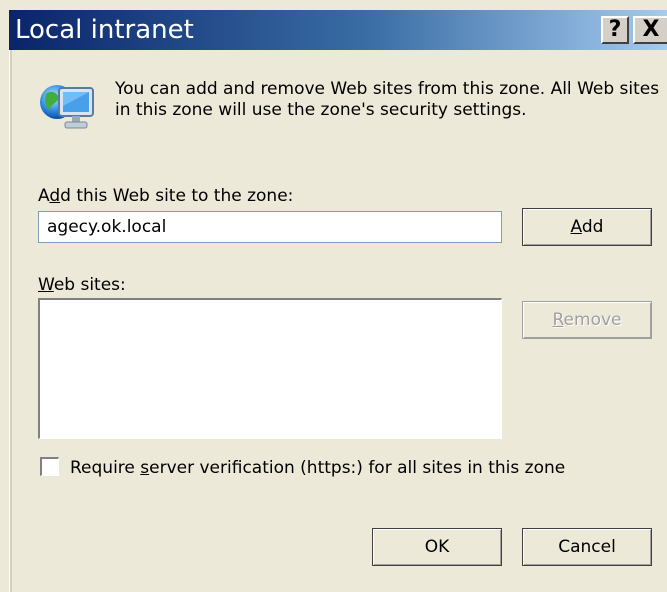 This screenshot has height=592, width=667. Describe the element at coordinates (587, 320) in the screenshot. I see `remove-button: Remove` at that location.